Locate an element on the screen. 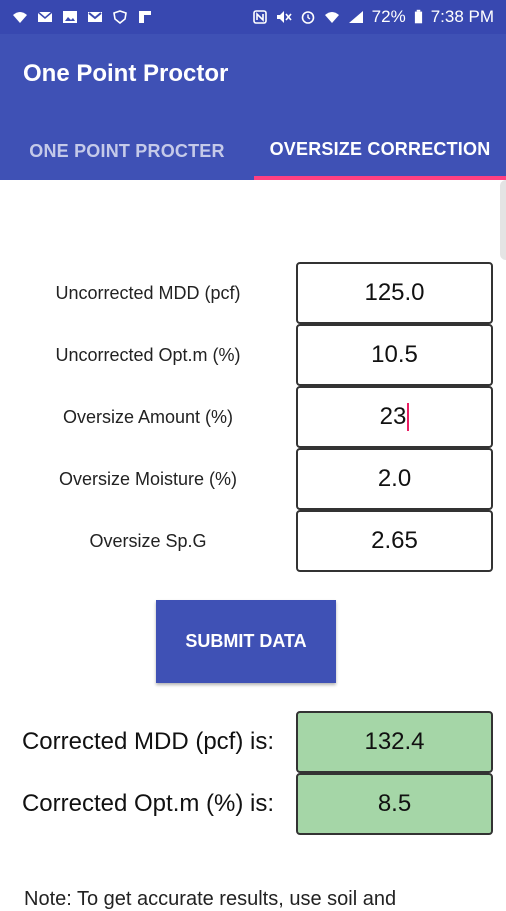  oversize-spg-input: 2.65 is located at coordinates (394, 541).